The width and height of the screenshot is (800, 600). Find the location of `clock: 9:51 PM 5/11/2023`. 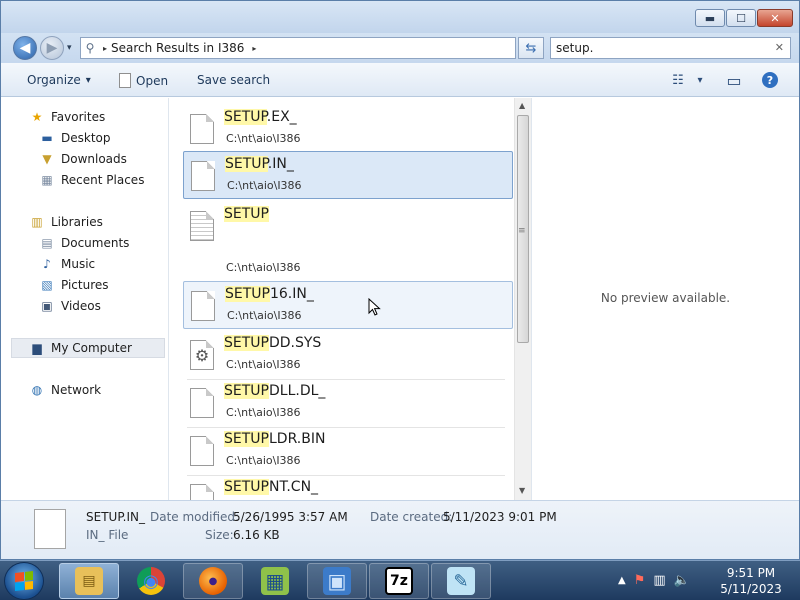

clock: 9:51 PM 5/11/2023 is located at coordinates (751, 581).